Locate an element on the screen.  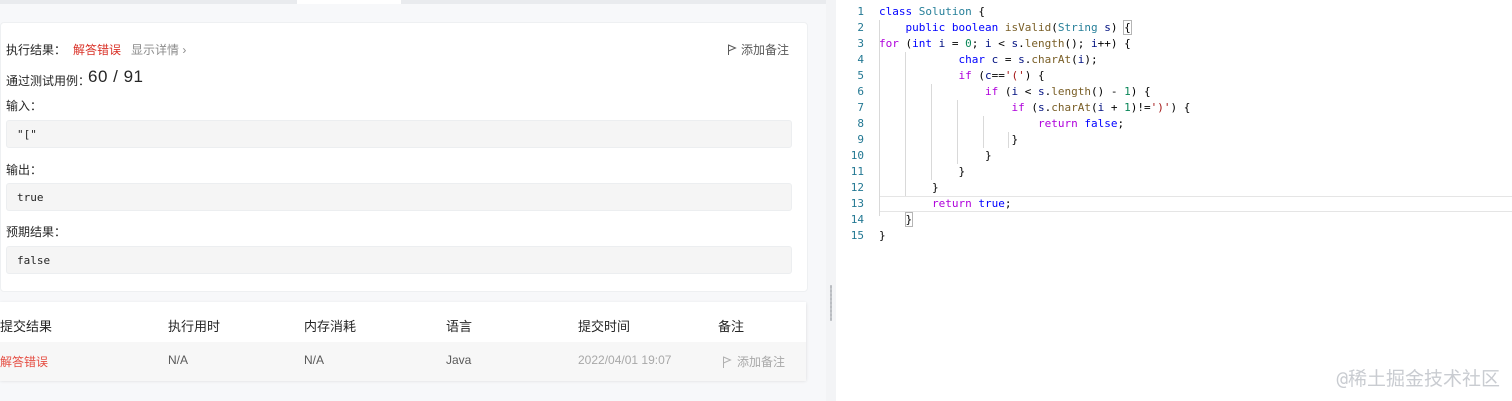
header-time: 提交时间 is located at coordinates (604, 326).